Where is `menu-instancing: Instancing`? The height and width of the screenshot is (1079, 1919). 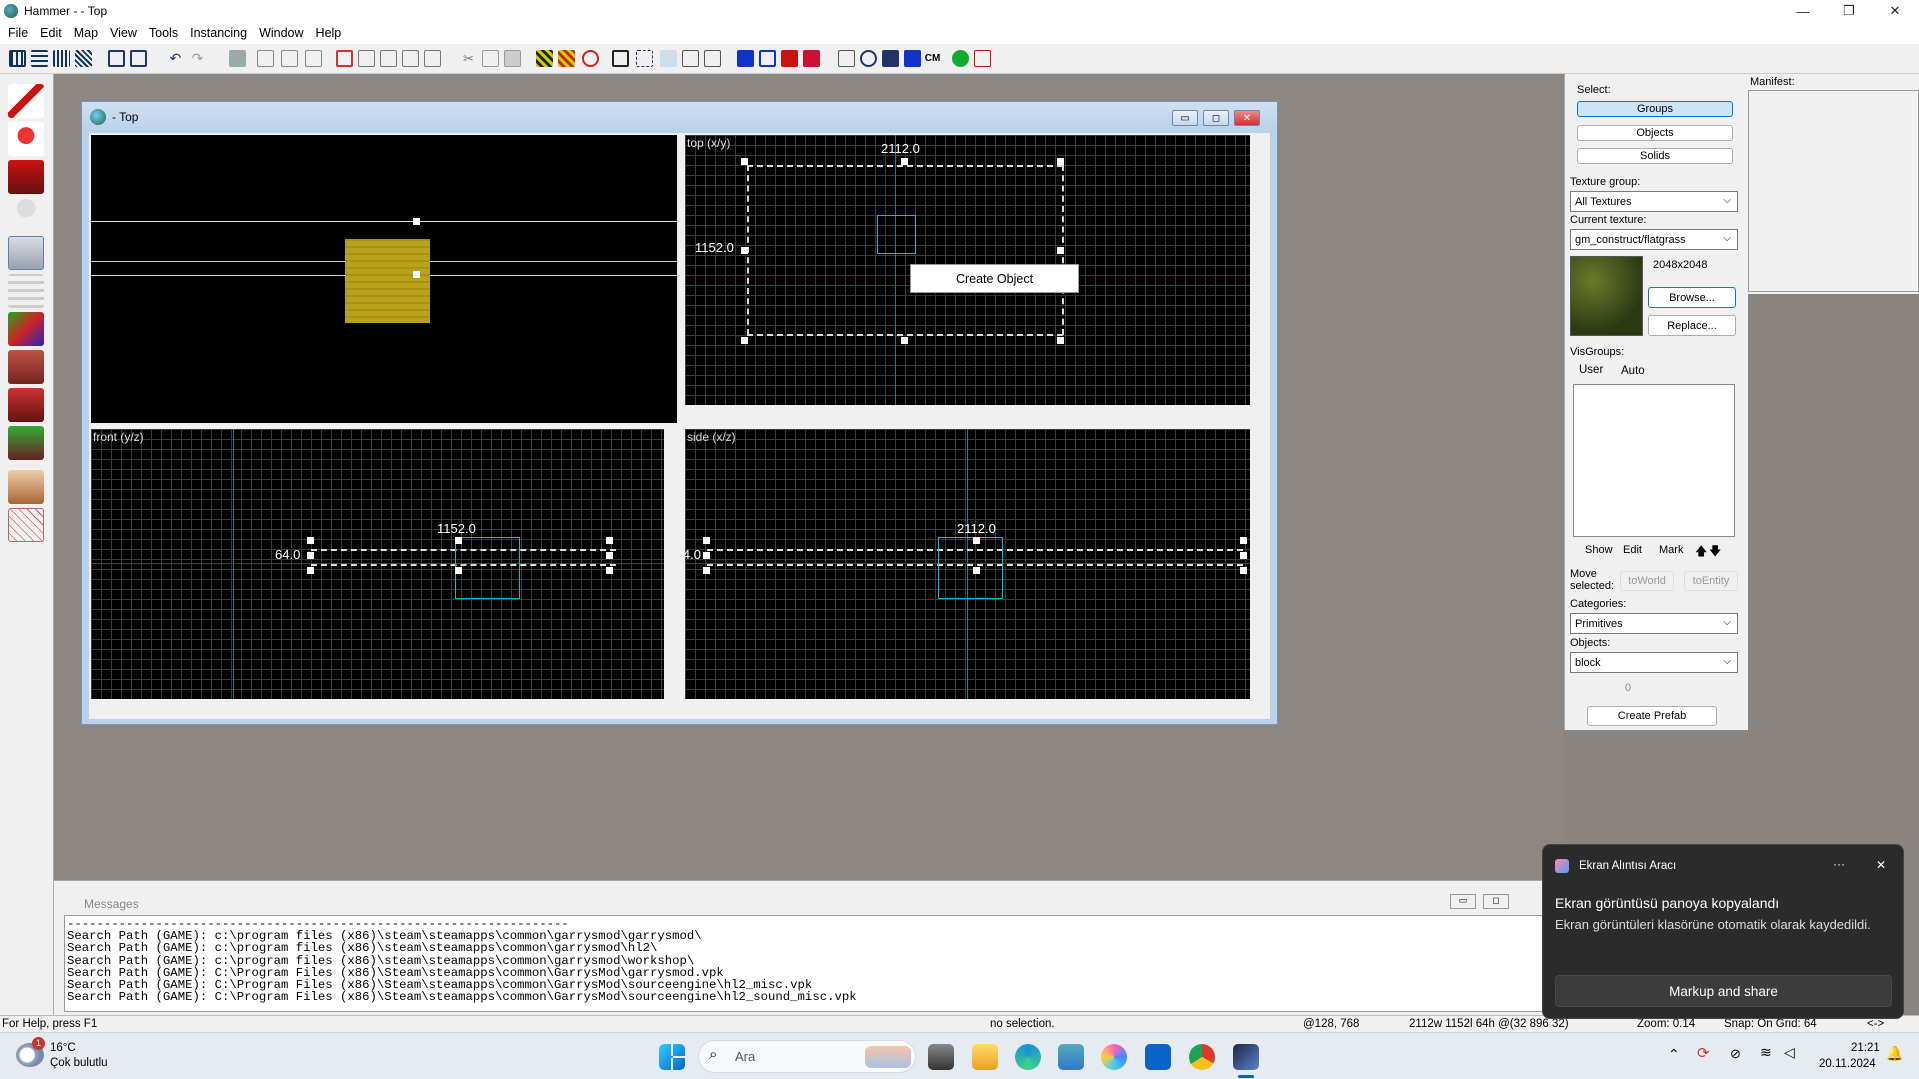
menu-instancing: Instancing is located at coordinates (218, 33).